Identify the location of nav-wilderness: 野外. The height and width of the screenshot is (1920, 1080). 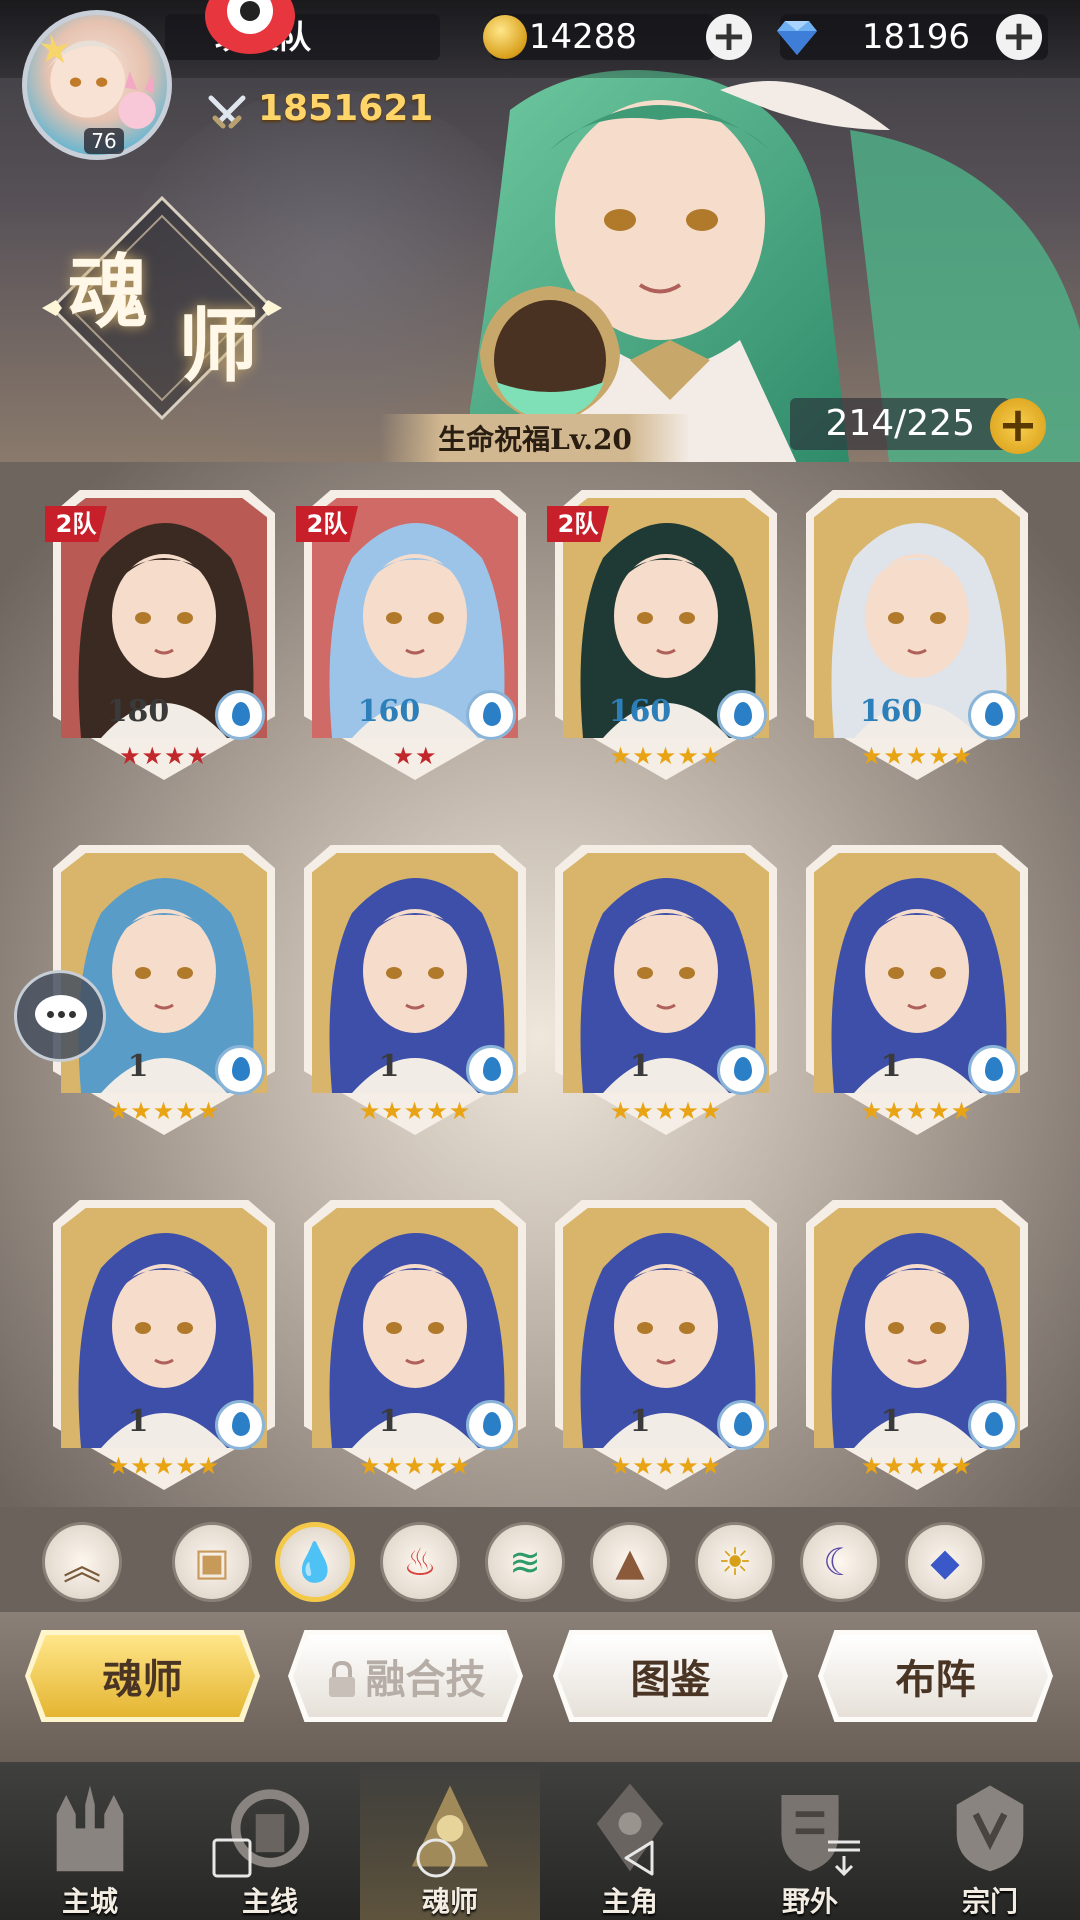
(810, 1841).